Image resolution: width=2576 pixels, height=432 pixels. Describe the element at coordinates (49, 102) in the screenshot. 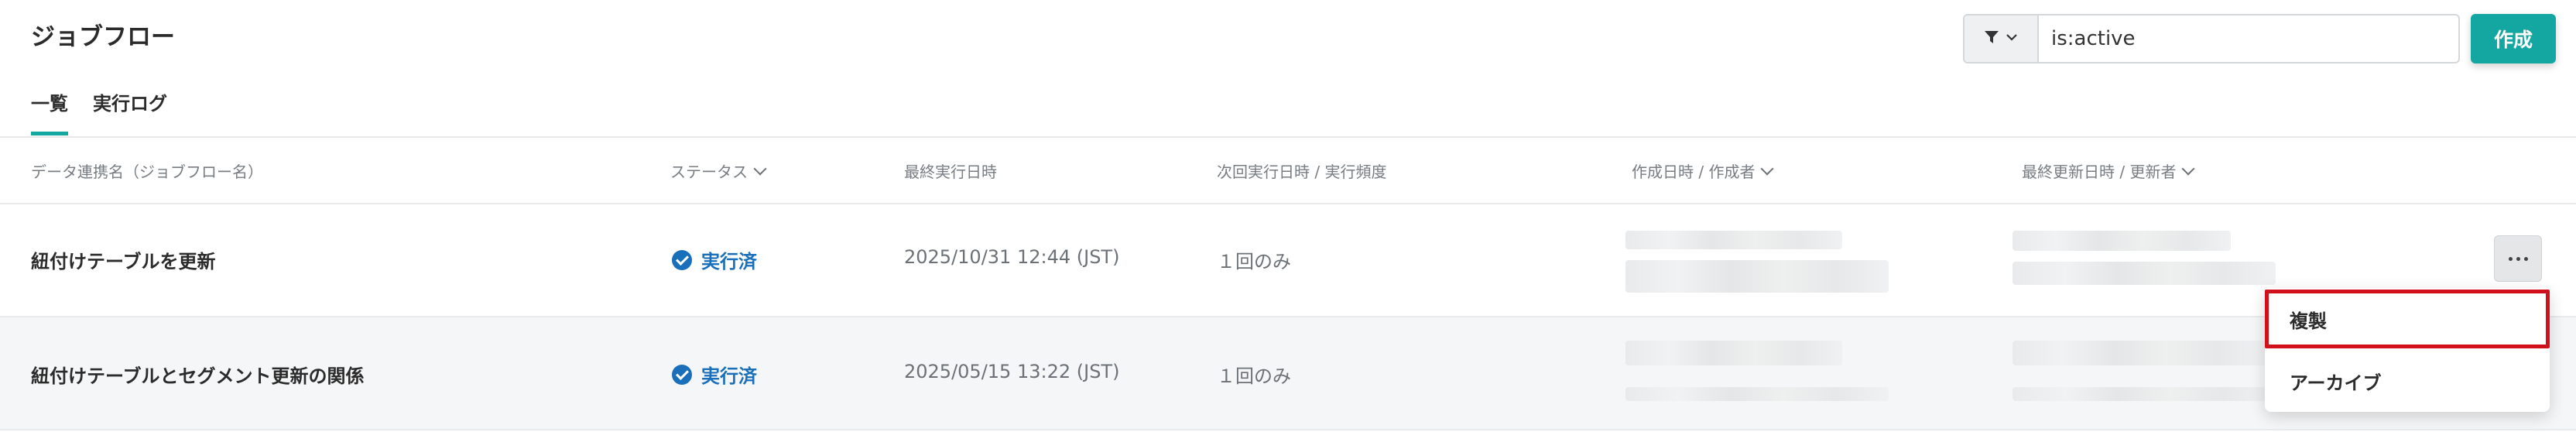

I see `tab-overview: 一覧` at that location.